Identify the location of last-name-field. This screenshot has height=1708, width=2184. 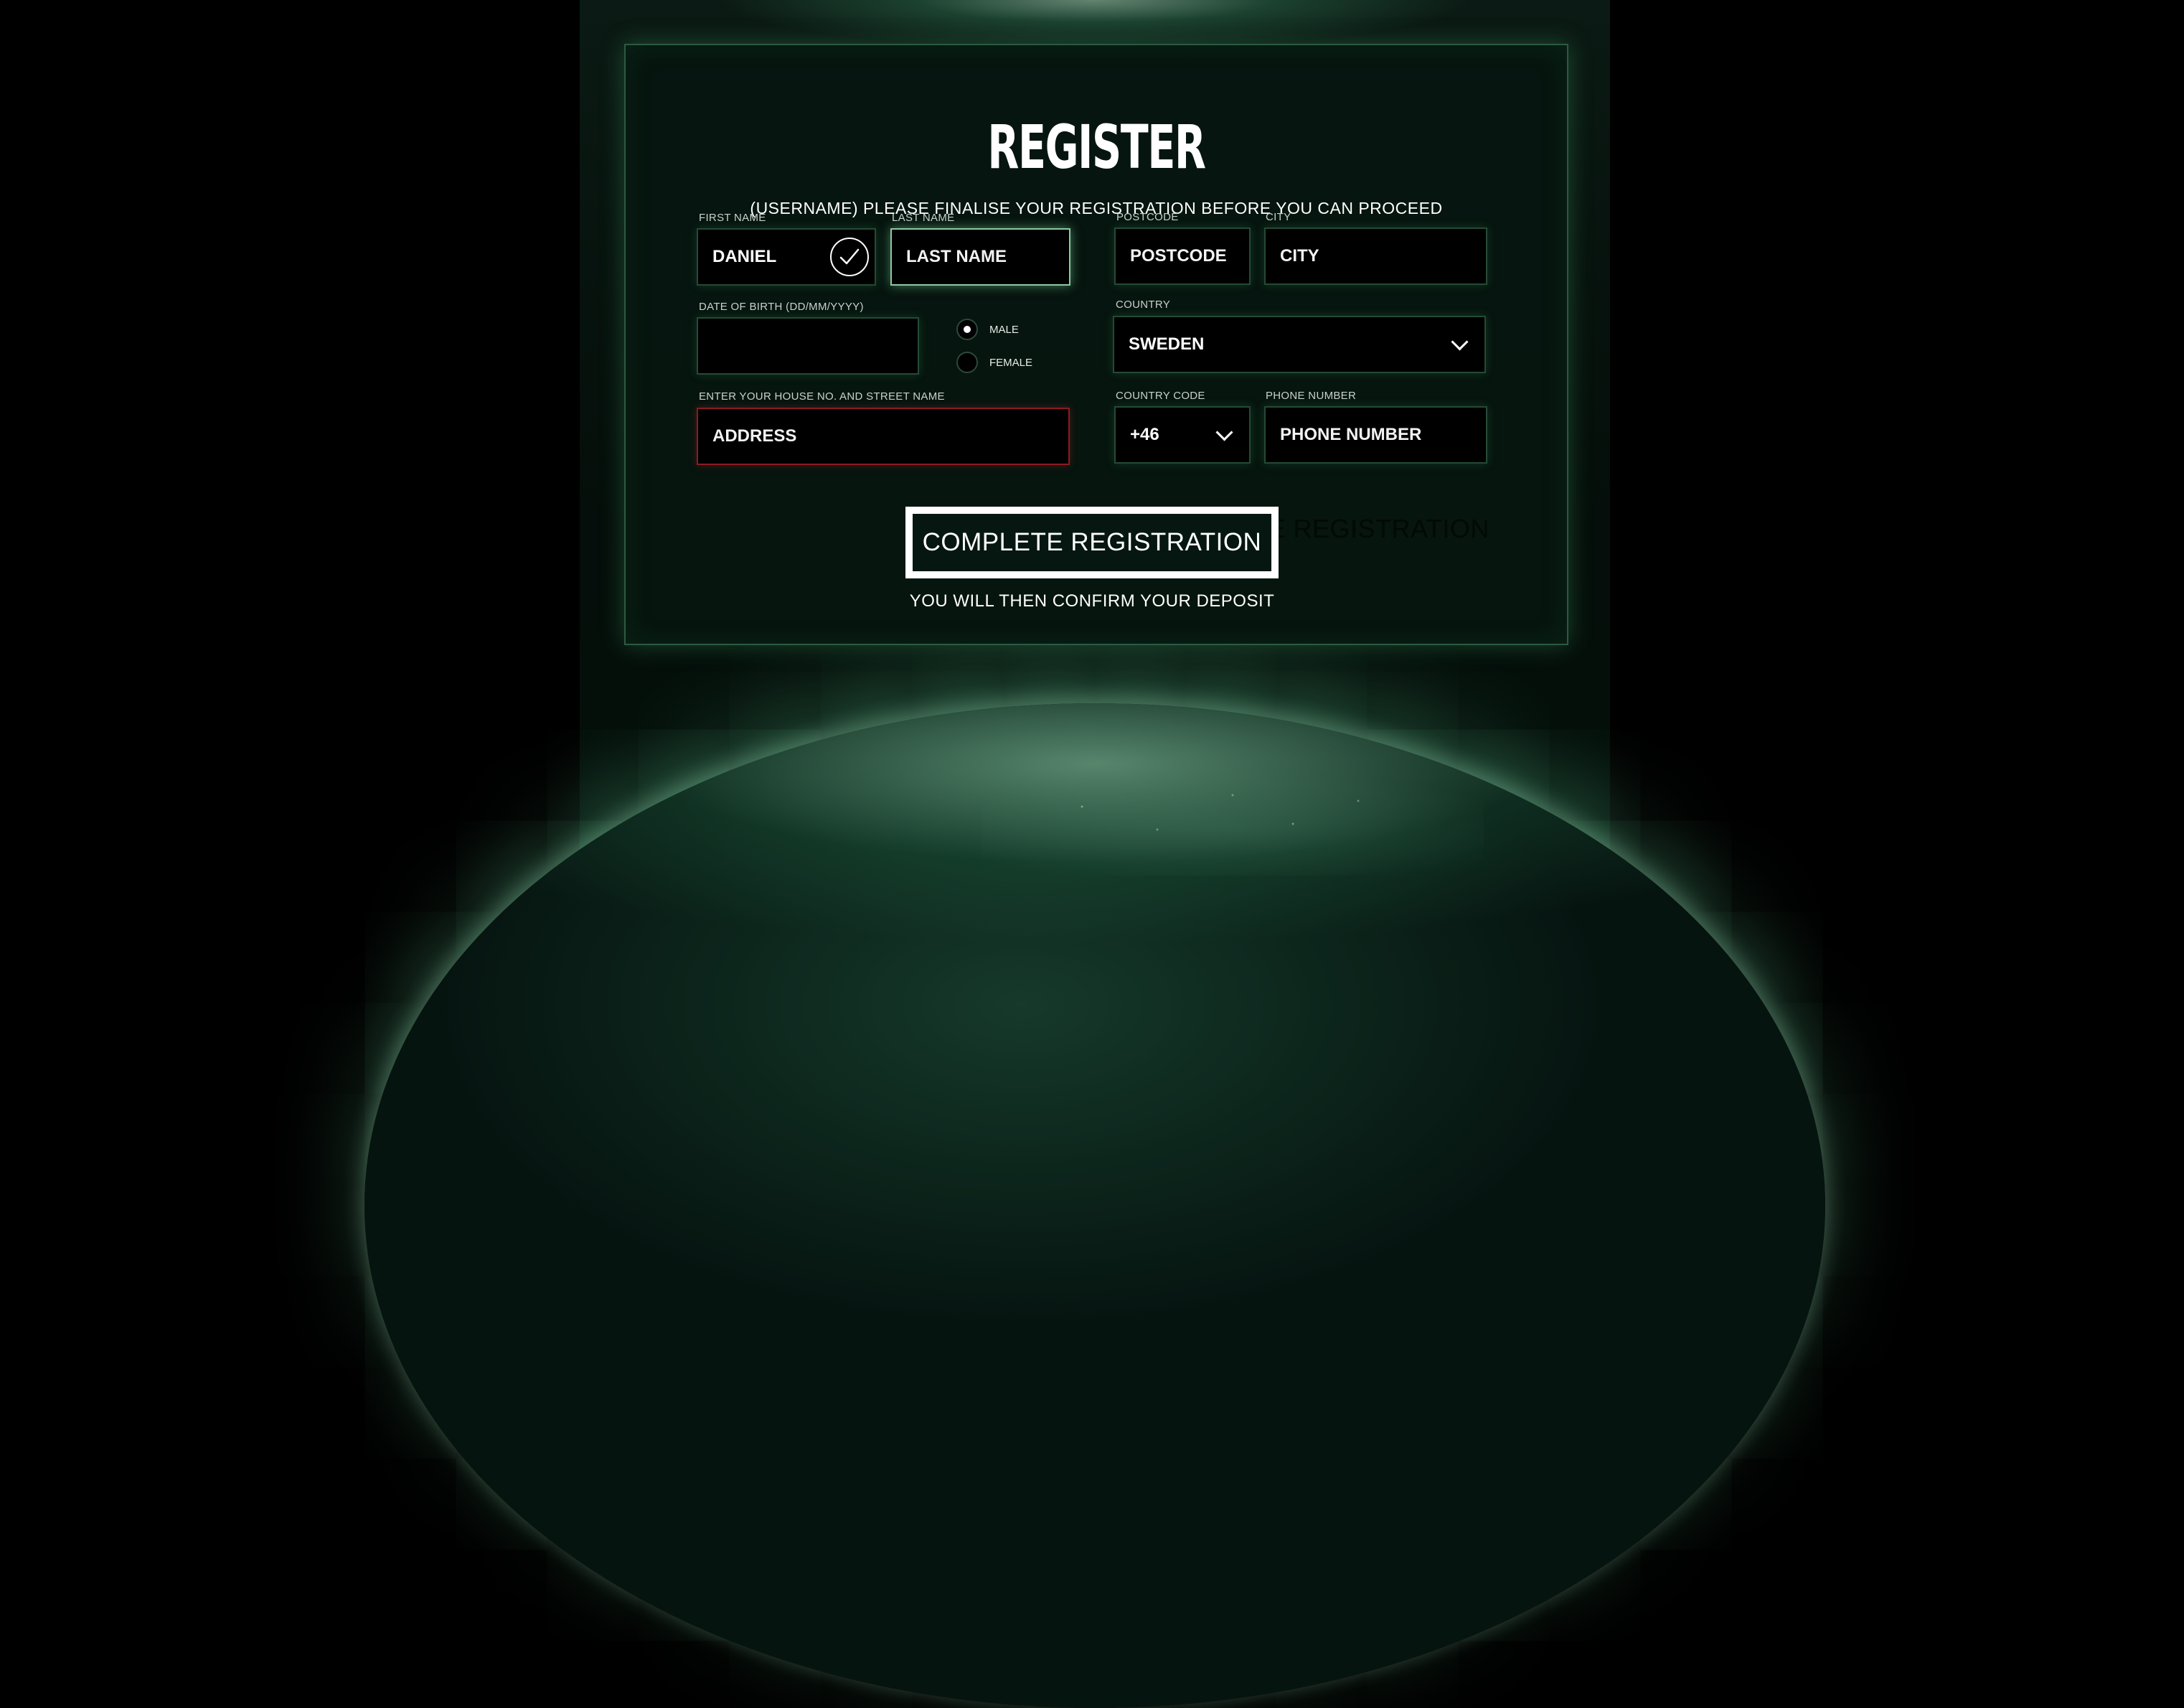
(980, 257).